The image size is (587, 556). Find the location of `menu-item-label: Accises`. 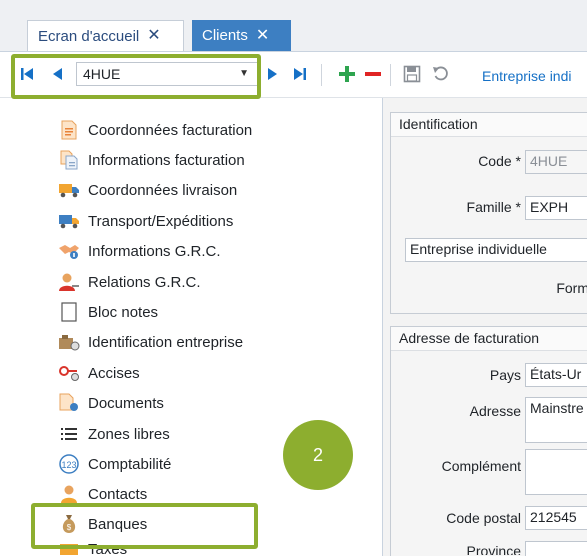

menu-item-label: Accises is located at coordinates (114, 373).